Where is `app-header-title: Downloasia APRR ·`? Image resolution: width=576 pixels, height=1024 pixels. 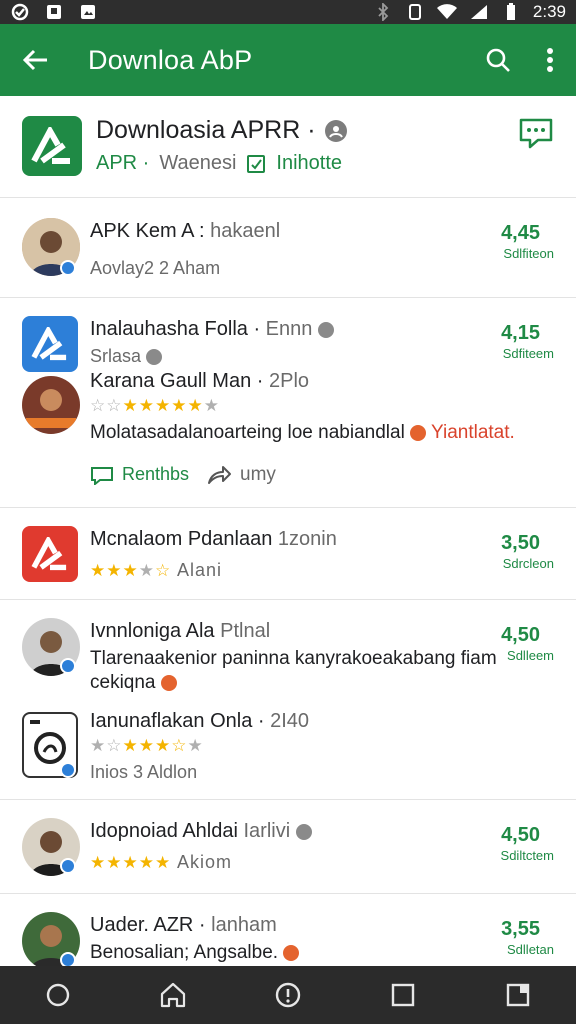
app-header-title: Downloasia APRR · is located at coordinates (222, 130).